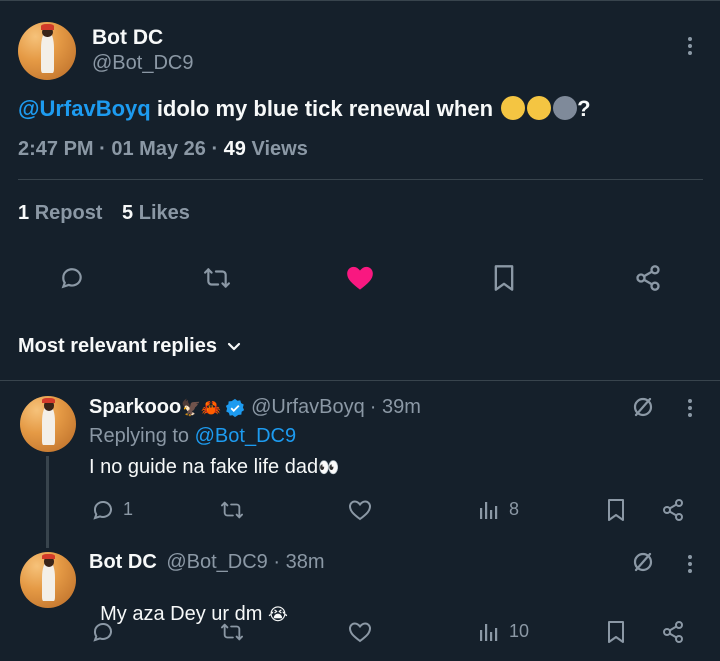 The width and height of the screenshot is (720, 661). I want to click on reply-text: My aza Dey ur dm 😭, so click(194, 614).